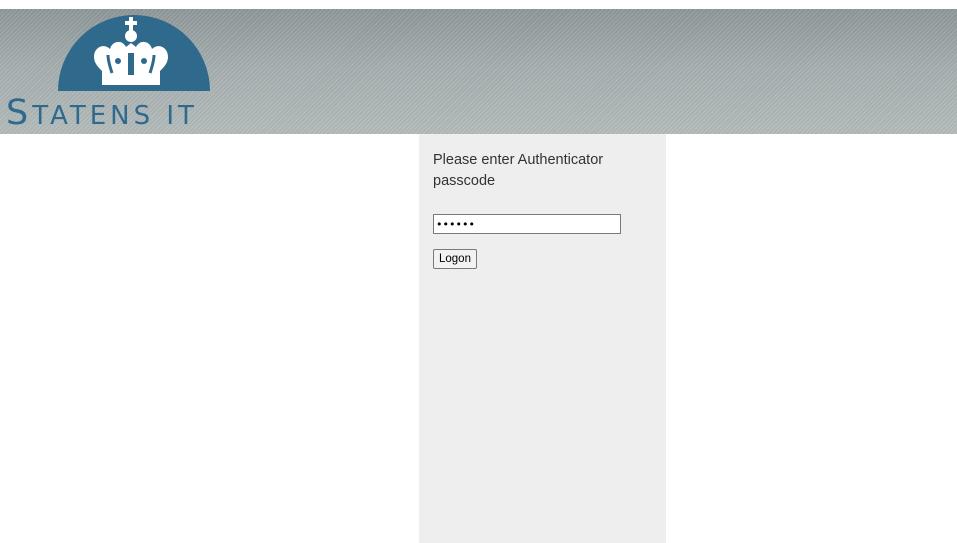  What do you see at coordinates (527, 224) in the screenshot?
I see `passcode-input` at bounding box center [527, 224].